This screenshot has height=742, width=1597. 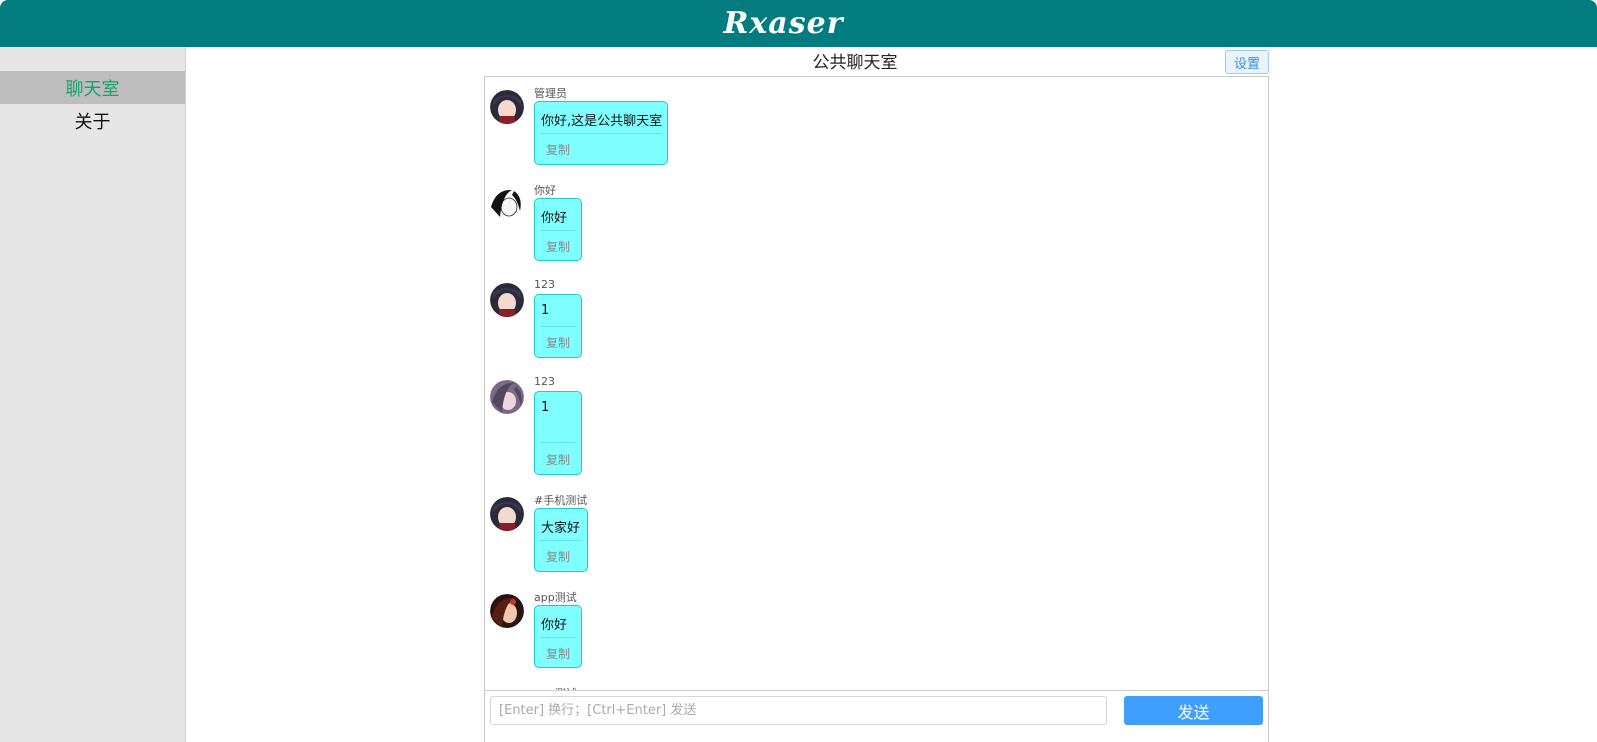 I want to click on sidebar-item-label: 关于, so click(x=92, y=122).